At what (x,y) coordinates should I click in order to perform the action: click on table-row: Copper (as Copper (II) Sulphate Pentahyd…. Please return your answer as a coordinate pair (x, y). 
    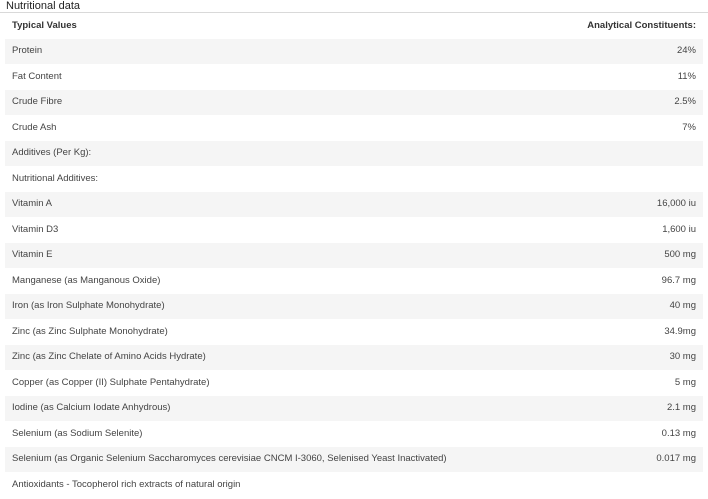
    Looking at the image, I should click on (354, 383).